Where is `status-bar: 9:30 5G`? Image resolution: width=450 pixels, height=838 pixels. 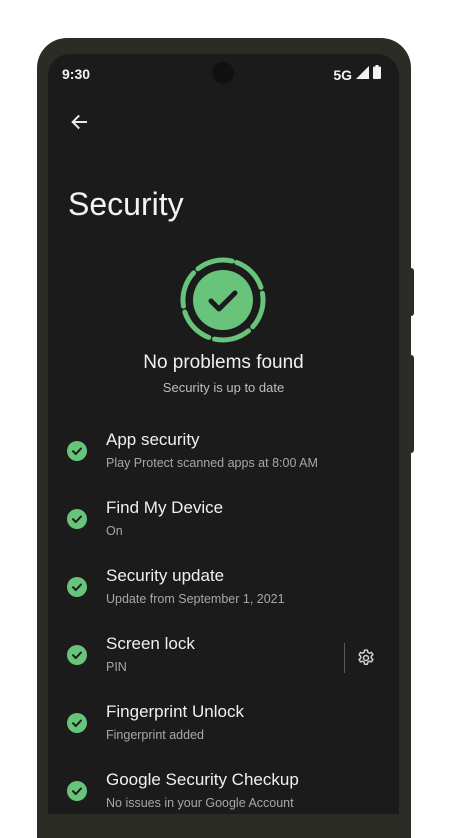
status-bar: 9:30 5G is located at coordinates (223, 74).